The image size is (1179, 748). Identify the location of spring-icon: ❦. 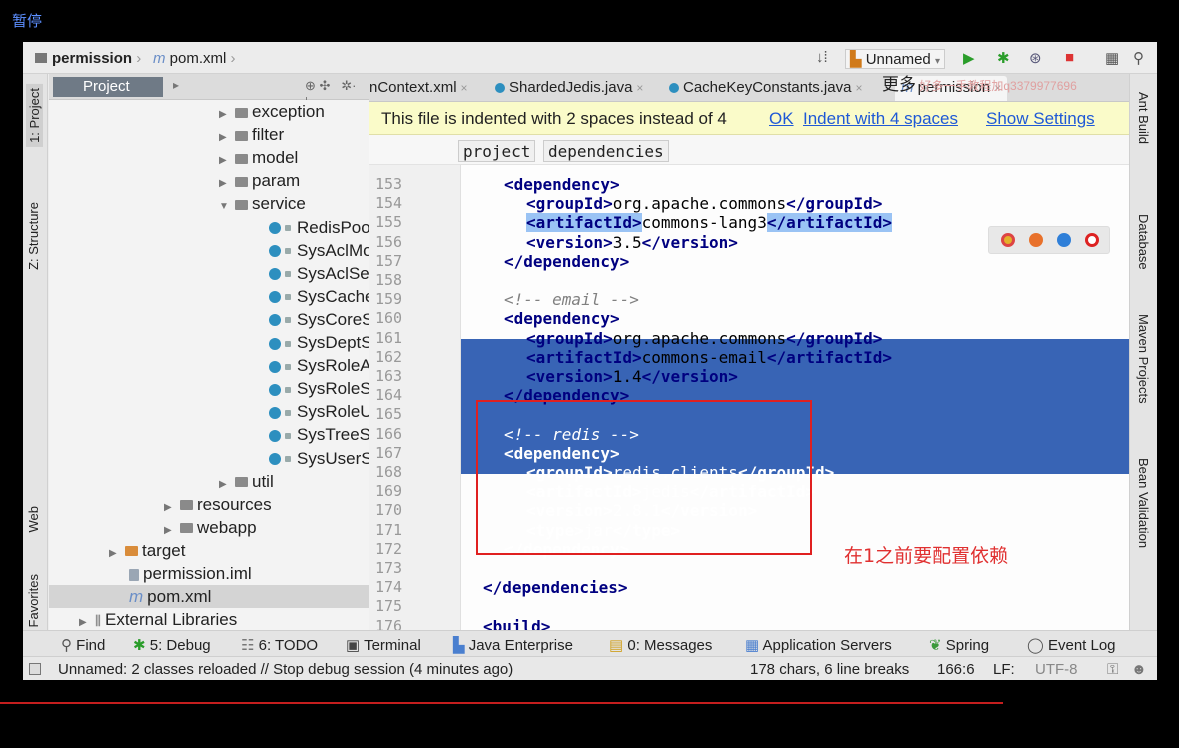
(935, 645).